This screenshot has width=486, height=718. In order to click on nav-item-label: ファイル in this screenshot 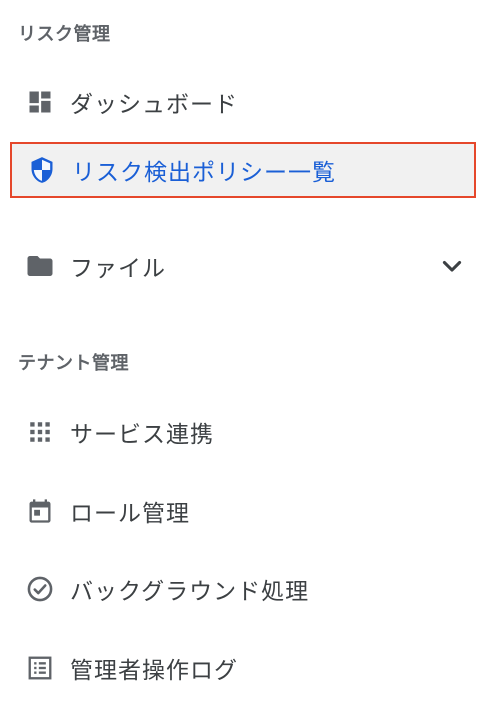, I will do `click(118, 269)`.